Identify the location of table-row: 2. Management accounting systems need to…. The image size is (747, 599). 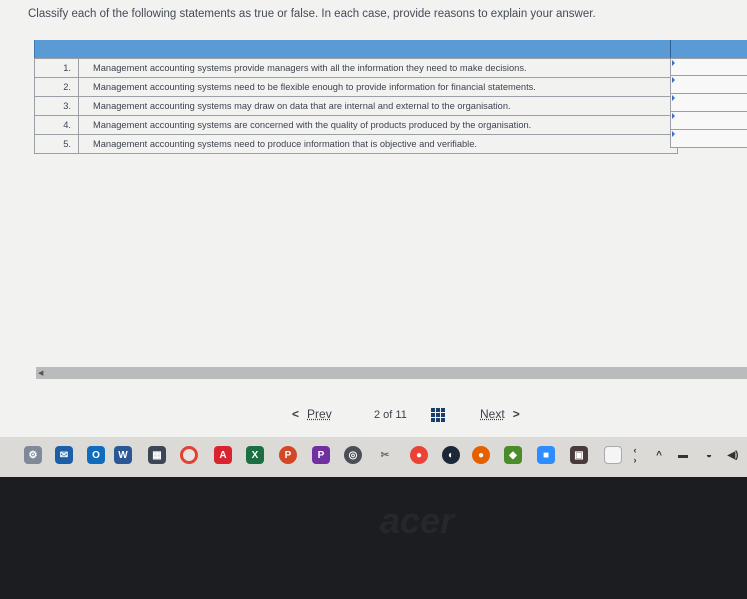
(356, 87).